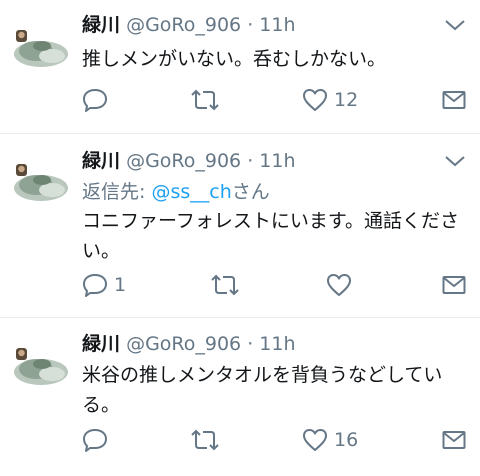 This screenshot has height=476, width=480. I want to click on mention-link: @ss__ch, so click(191, 192).